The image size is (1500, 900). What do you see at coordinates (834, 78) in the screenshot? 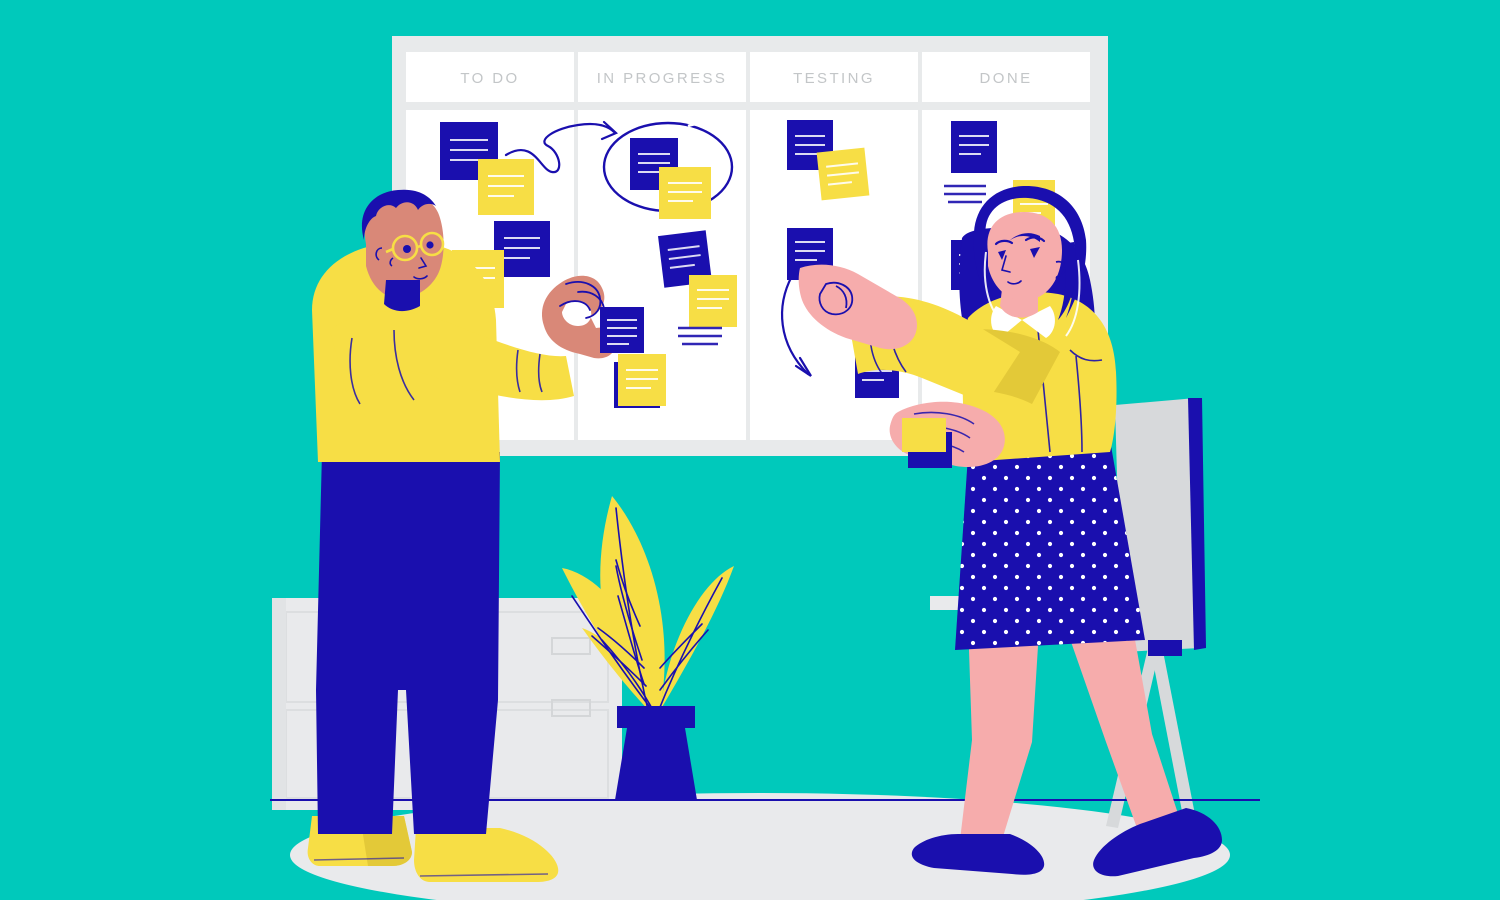
I see `column-label-testing: TESTING` at bounding box center [834, 78].